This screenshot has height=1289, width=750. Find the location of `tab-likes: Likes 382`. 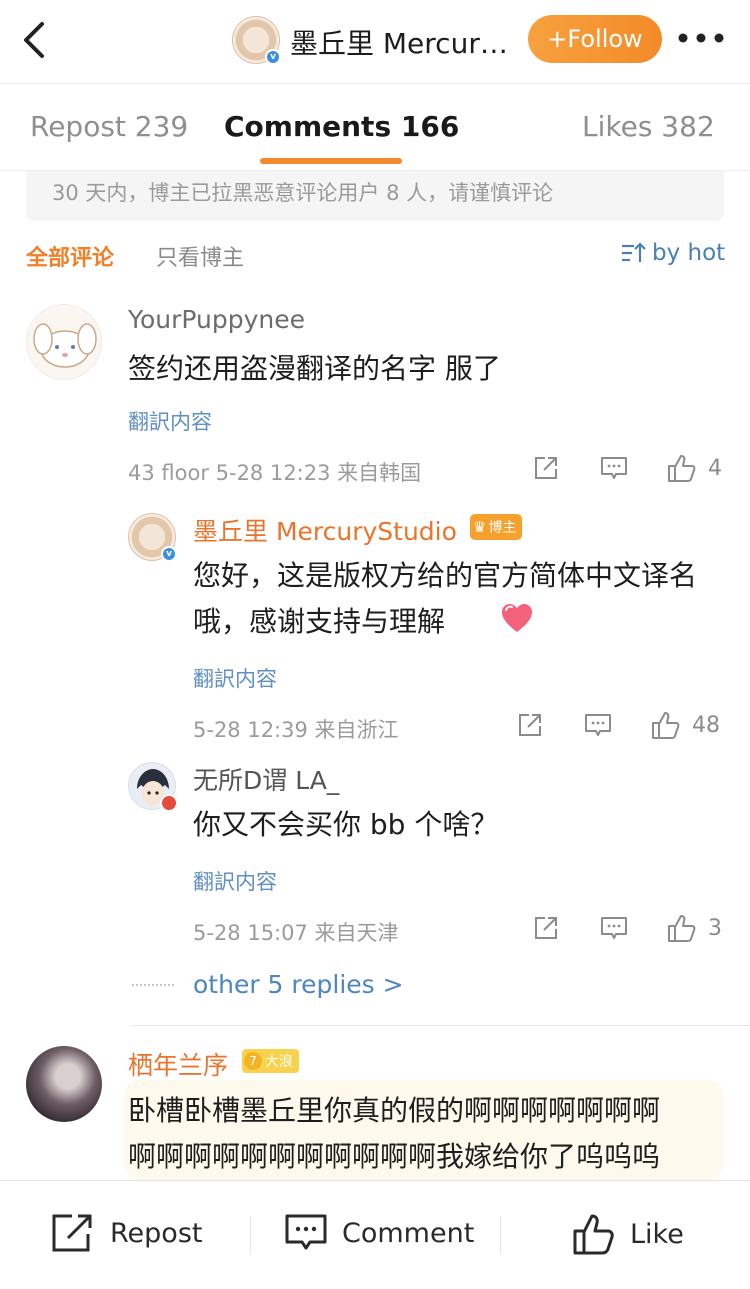

tab-likes: Likes 382 is located at coordinates (648, 126).